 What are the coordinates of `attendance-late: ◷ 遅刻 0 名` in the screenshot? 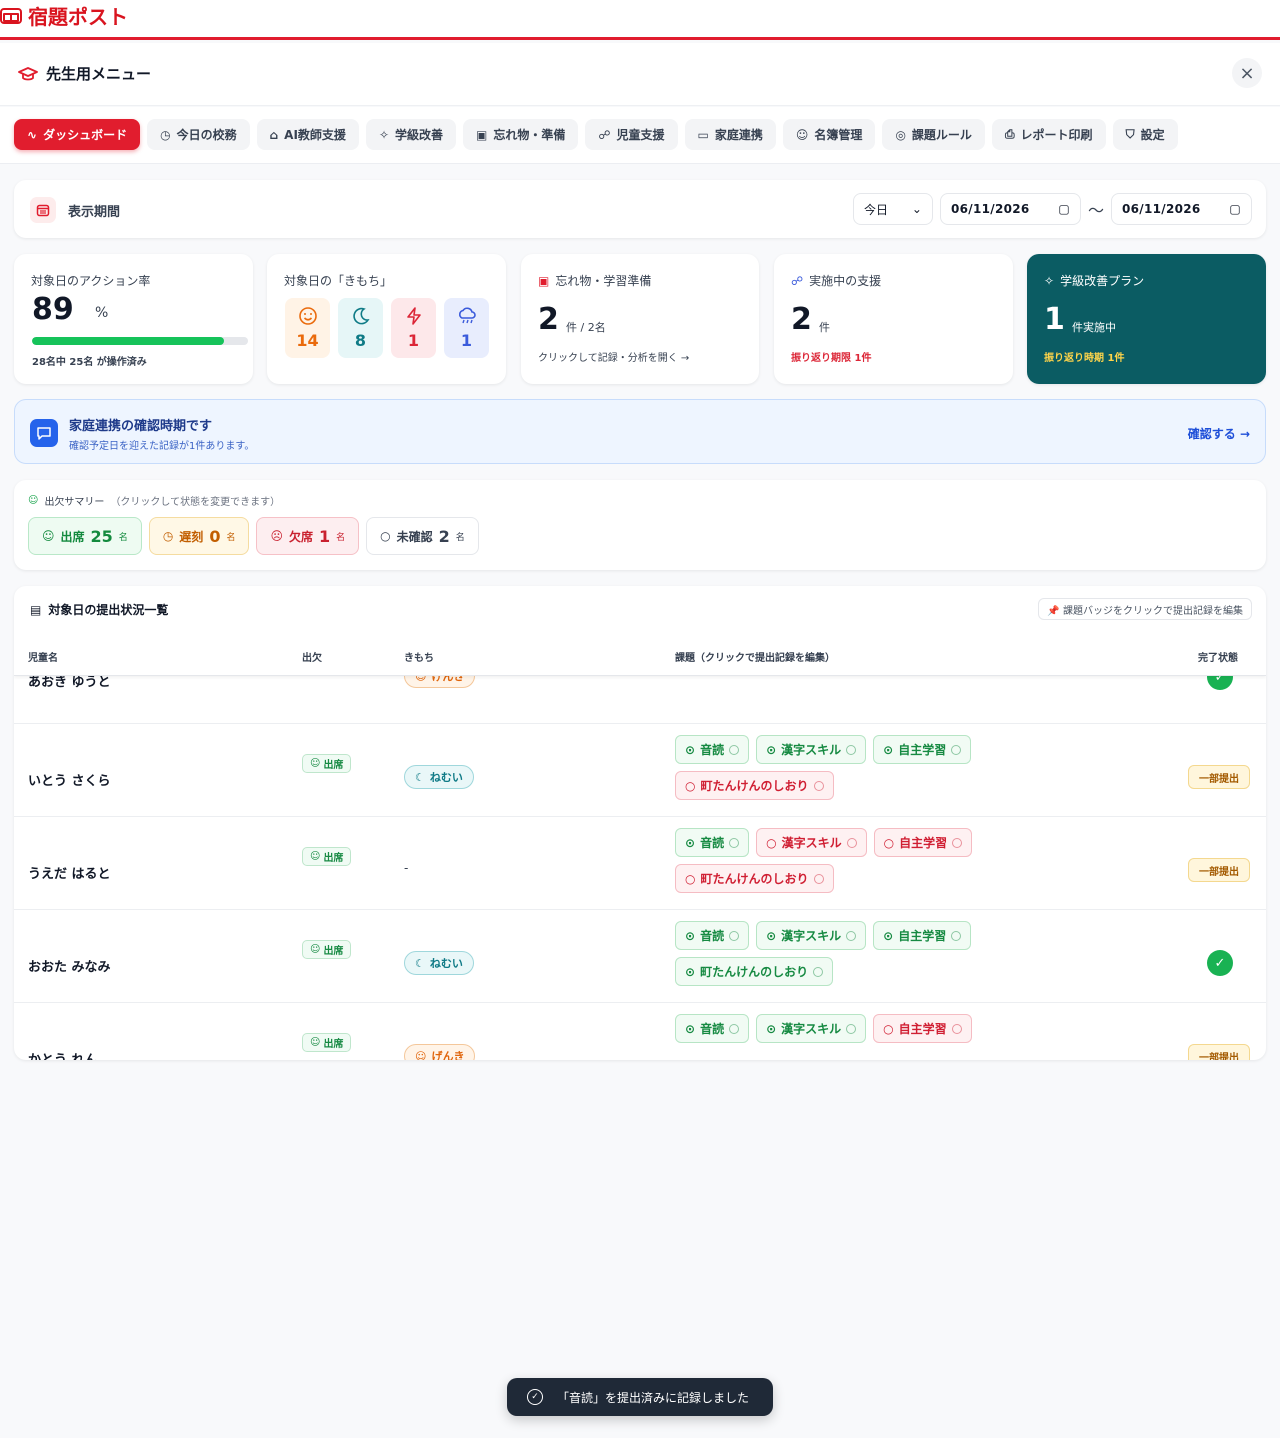 It's located at (199, 536).